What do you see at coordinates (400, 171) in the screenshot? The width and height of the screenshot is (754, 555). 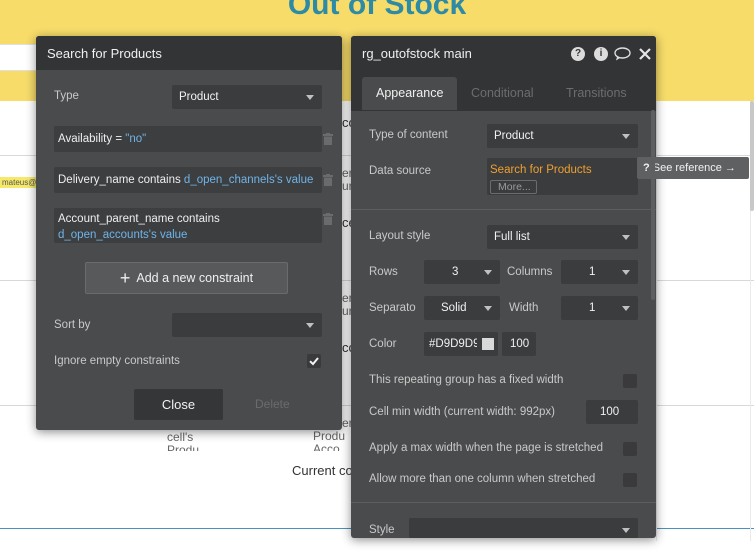 I see `data-source-label: Data source` at bounding box center [400, 171].